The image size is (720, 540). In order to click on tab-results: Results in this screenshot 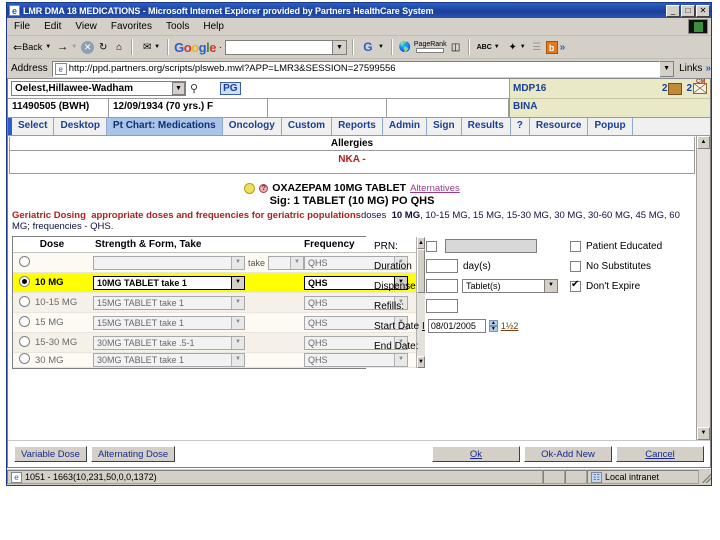, I will do `click(486, 126)`.